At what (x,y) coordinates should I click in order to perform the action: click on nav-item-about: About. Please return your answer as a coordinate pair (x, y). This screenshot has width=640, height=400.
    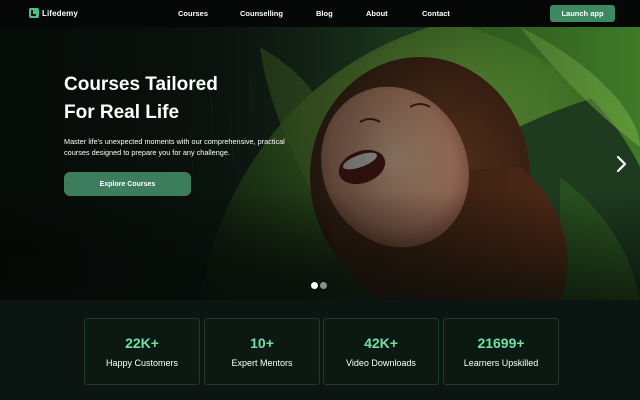
    Looking at the image, I should click on (377, 13).